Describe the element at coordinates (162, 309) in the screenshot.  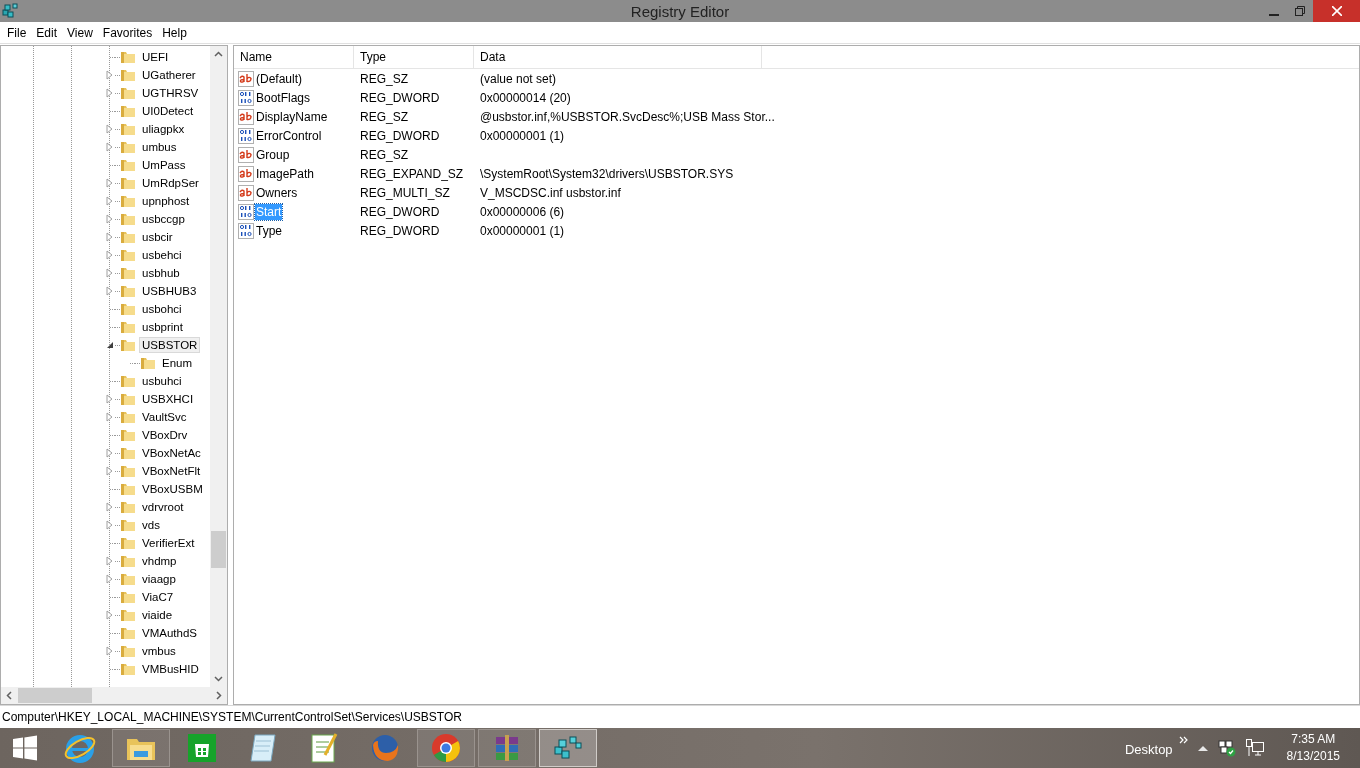
I see `tree-item: usbohci` at that location.